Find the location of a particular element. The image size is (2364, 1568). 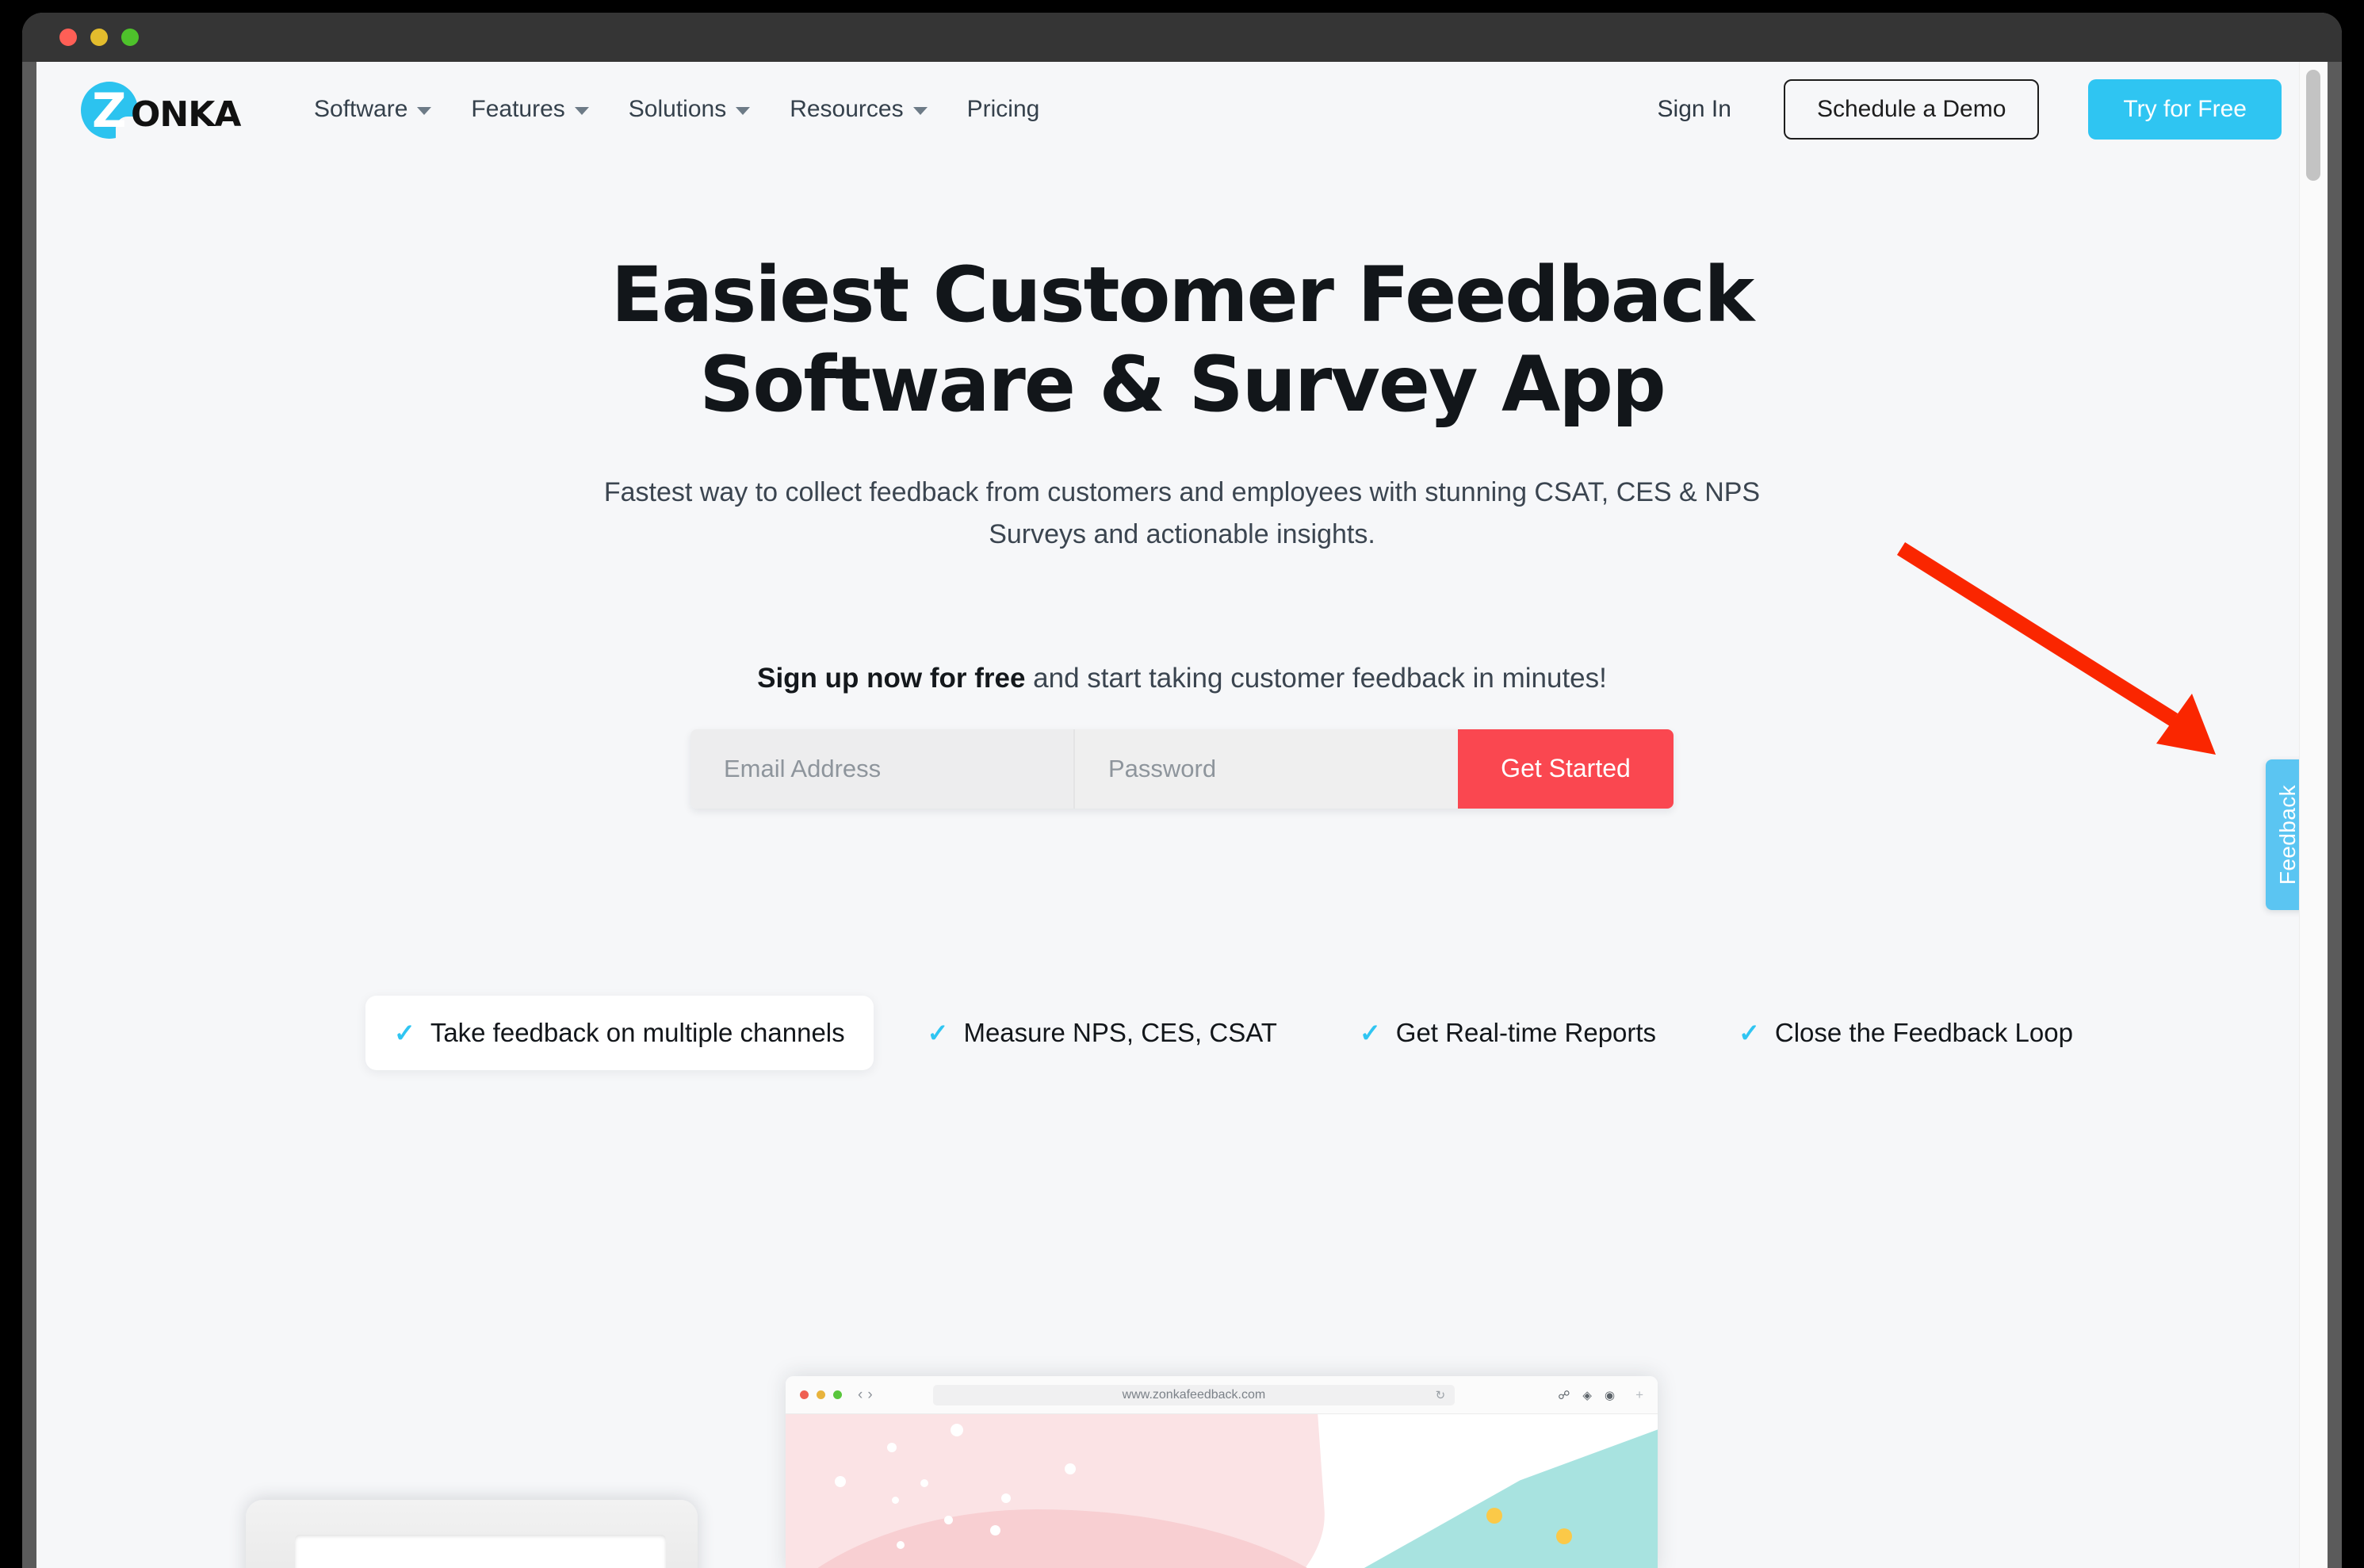

browser-mockup: ‹› www.zonkafeedback.com ↻ ☍ ◈ ◉ + is located at coordinates (1222, 1472).